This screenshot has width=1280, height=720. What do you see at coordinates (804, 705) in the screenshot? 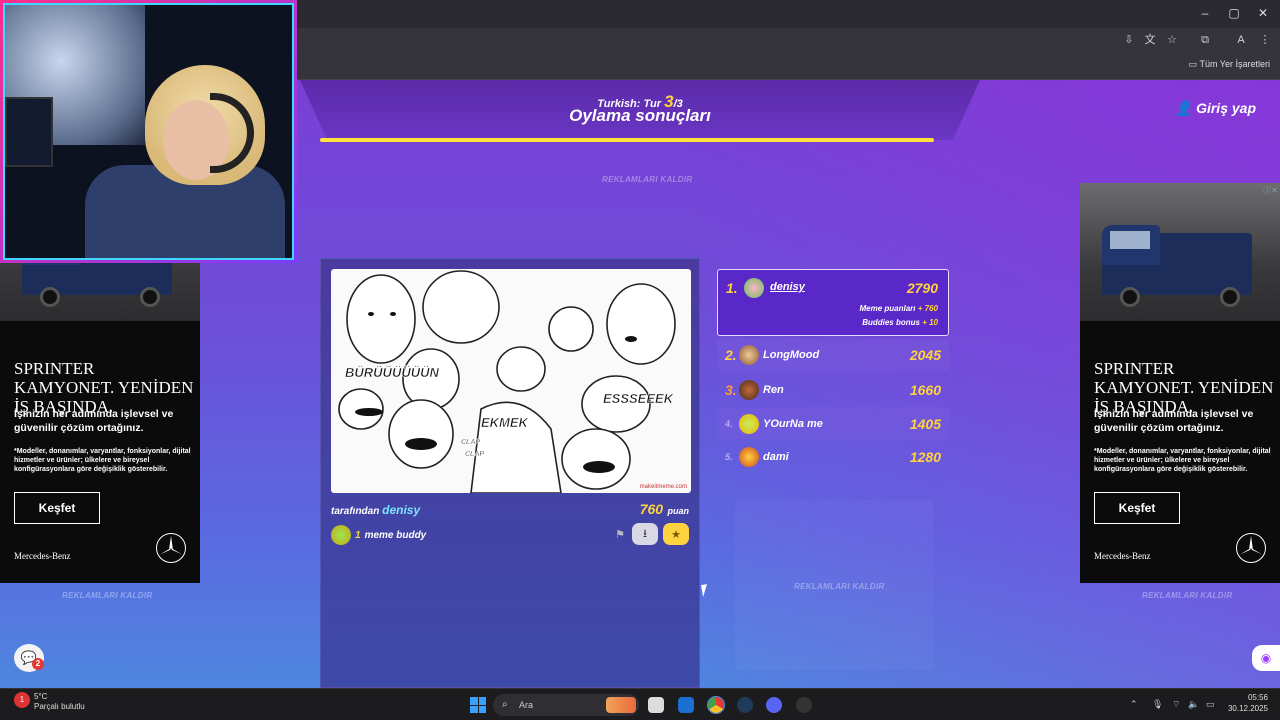
I see `obs-icon` at bounding box center [804, 705].